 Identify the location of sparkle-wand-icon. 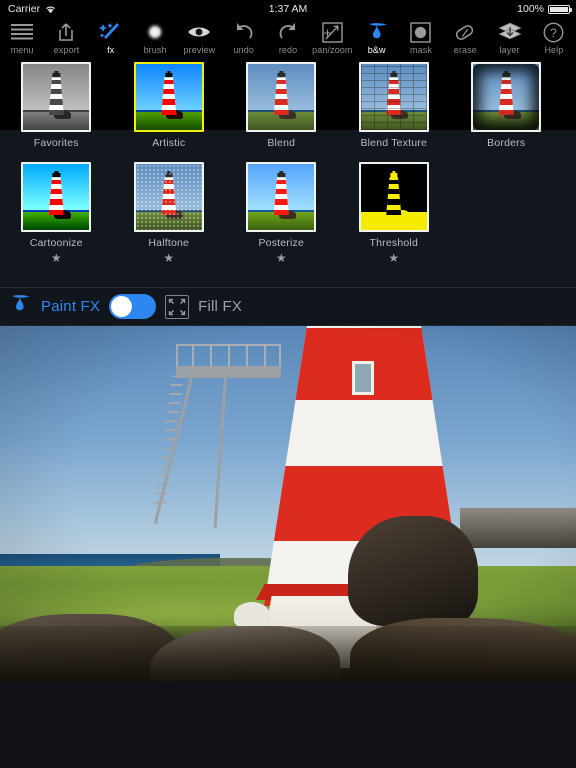
(110, 32).